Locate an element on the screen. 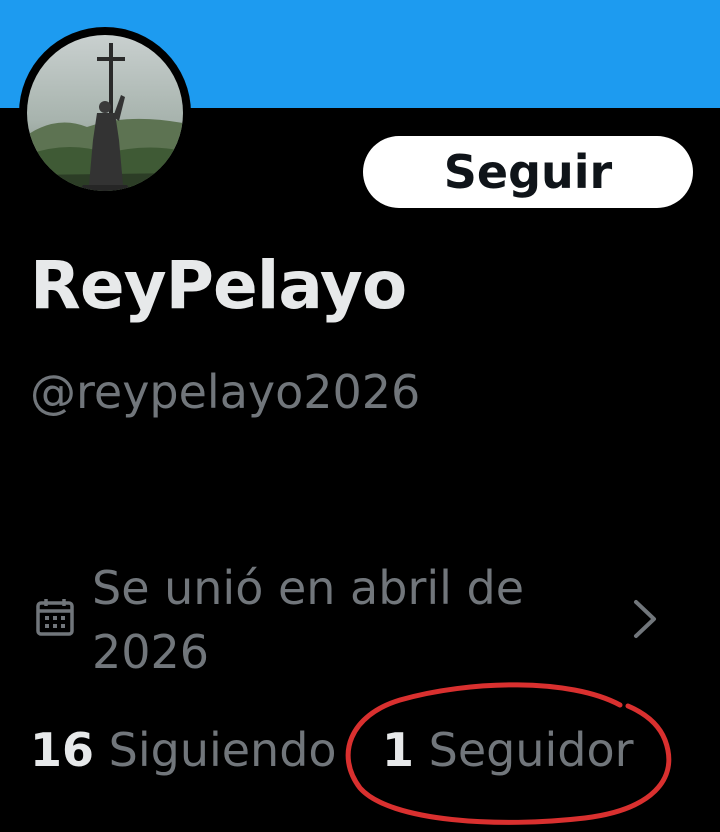  calendar-icon is located at coordinates (55, 617).